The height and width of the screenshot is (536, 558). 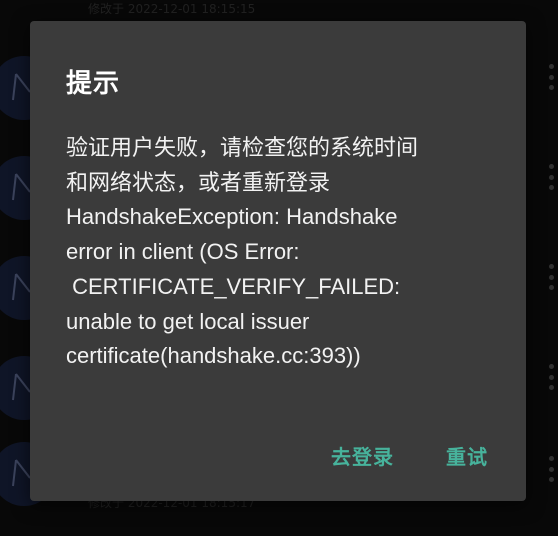 I want to click on dialog-actions: 去登录 重试, so click(x=409, y=455).